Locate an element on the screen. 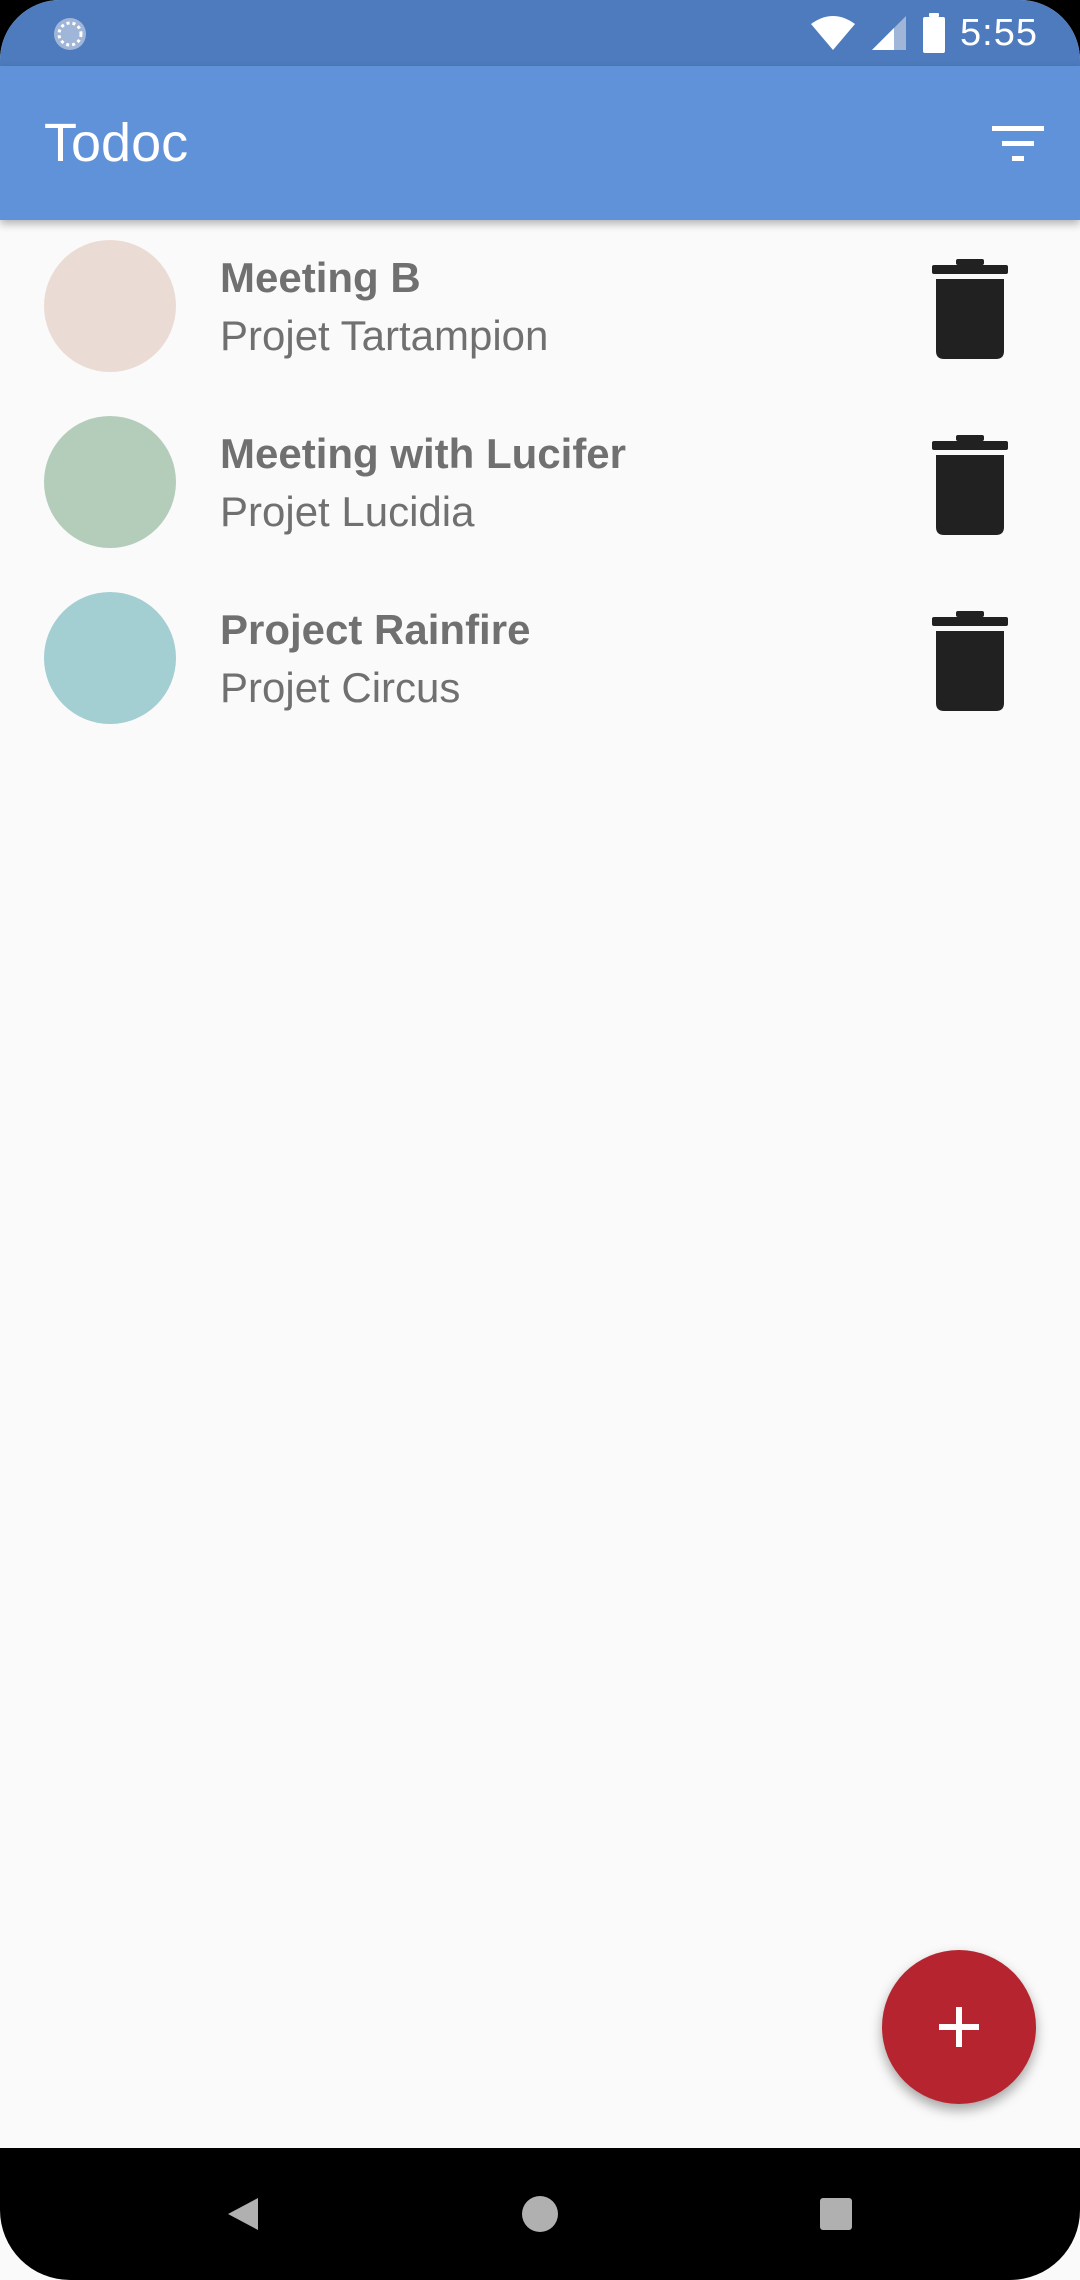 The height and width of the screenshot is (2280, 1080). status-bar: 5:55 is located at coordinates (540, 33).